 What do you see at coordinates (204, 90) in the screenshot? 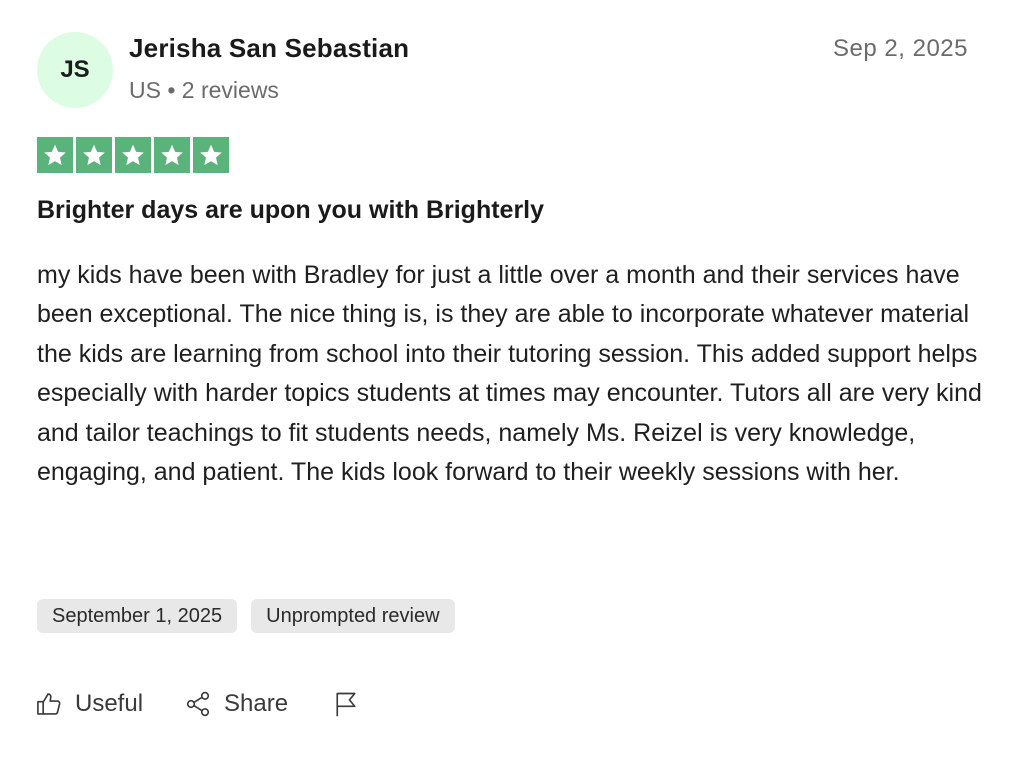
I see `reviewer-meta: US • 2 reviews` at bounding box center [204, 90].